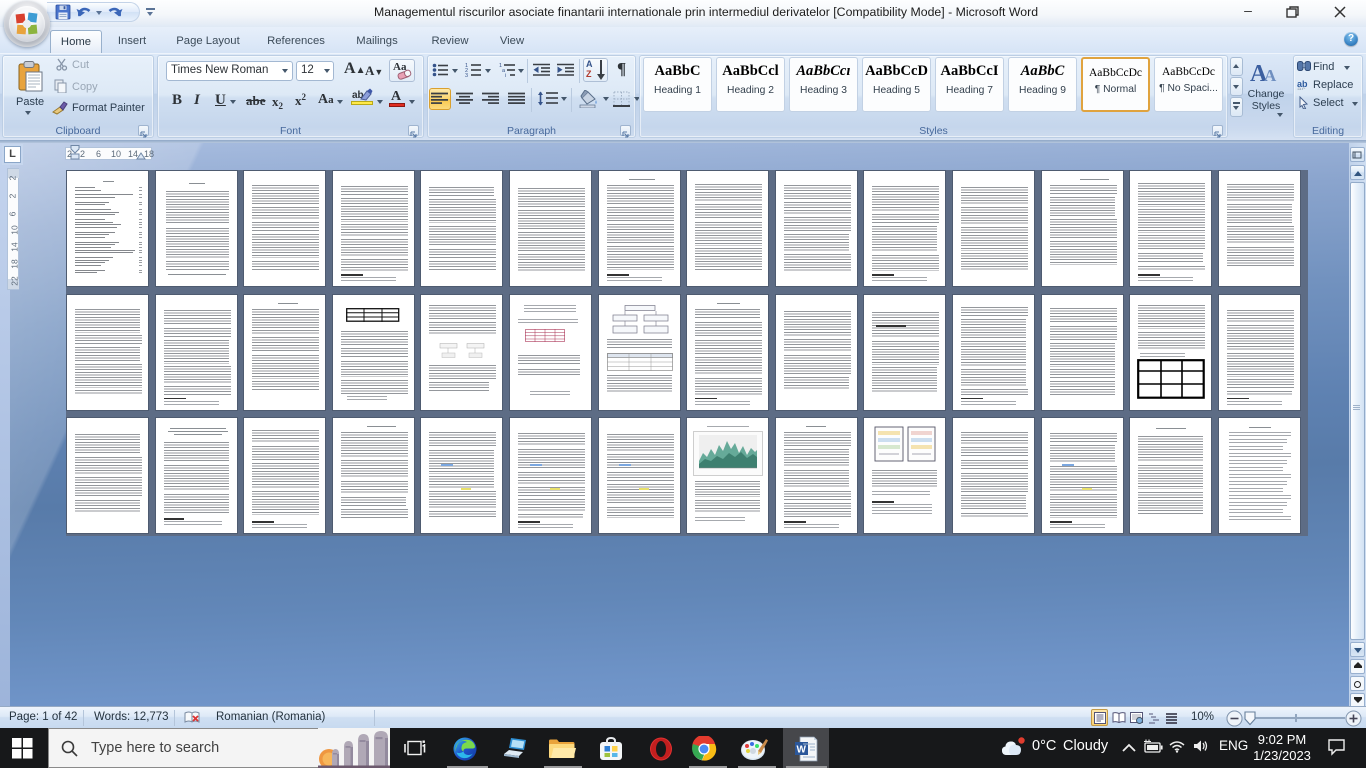 Image resolution: width=1366 pixels, height=768 pixels. What do you see at coordinates (466, 75) in the screenshot?
I see `svg-text: 3` at bounding box center [466, 75].